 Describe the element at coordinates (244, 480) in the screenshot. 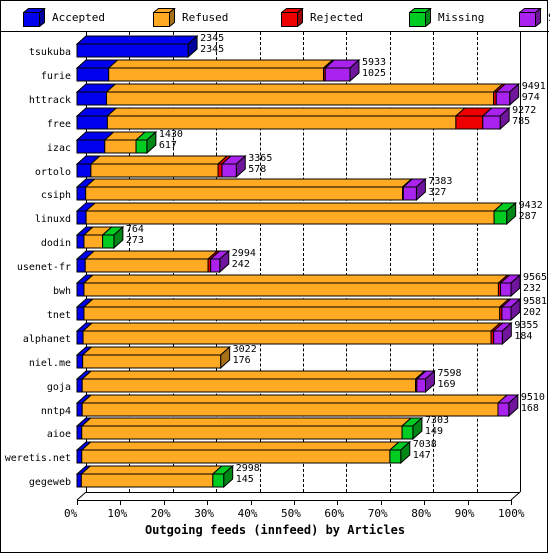

I see `bar-value-label-secondary: 145` at that location.